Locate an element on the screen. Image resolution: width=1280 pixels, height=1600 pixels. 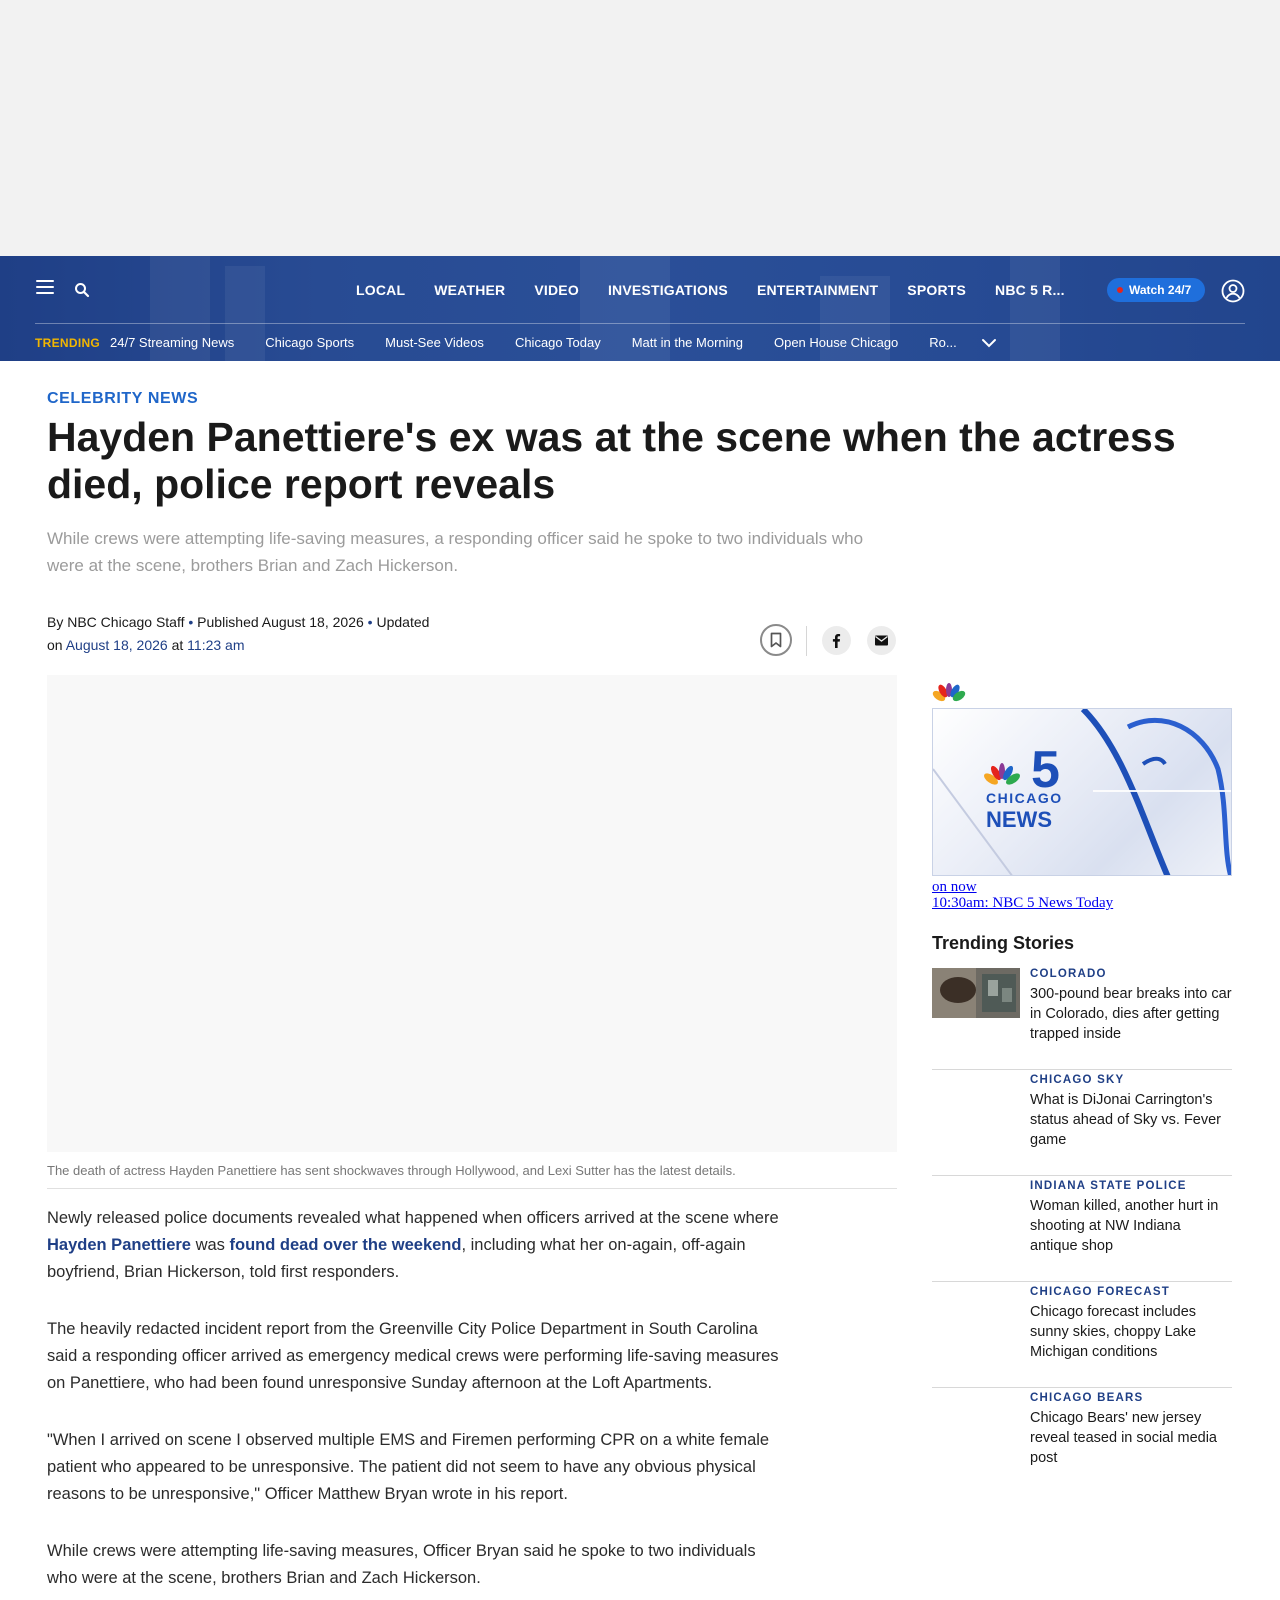
live-now-link: on now 10:30am: NBC 5 News Today is located at coordinates (1022, 895).